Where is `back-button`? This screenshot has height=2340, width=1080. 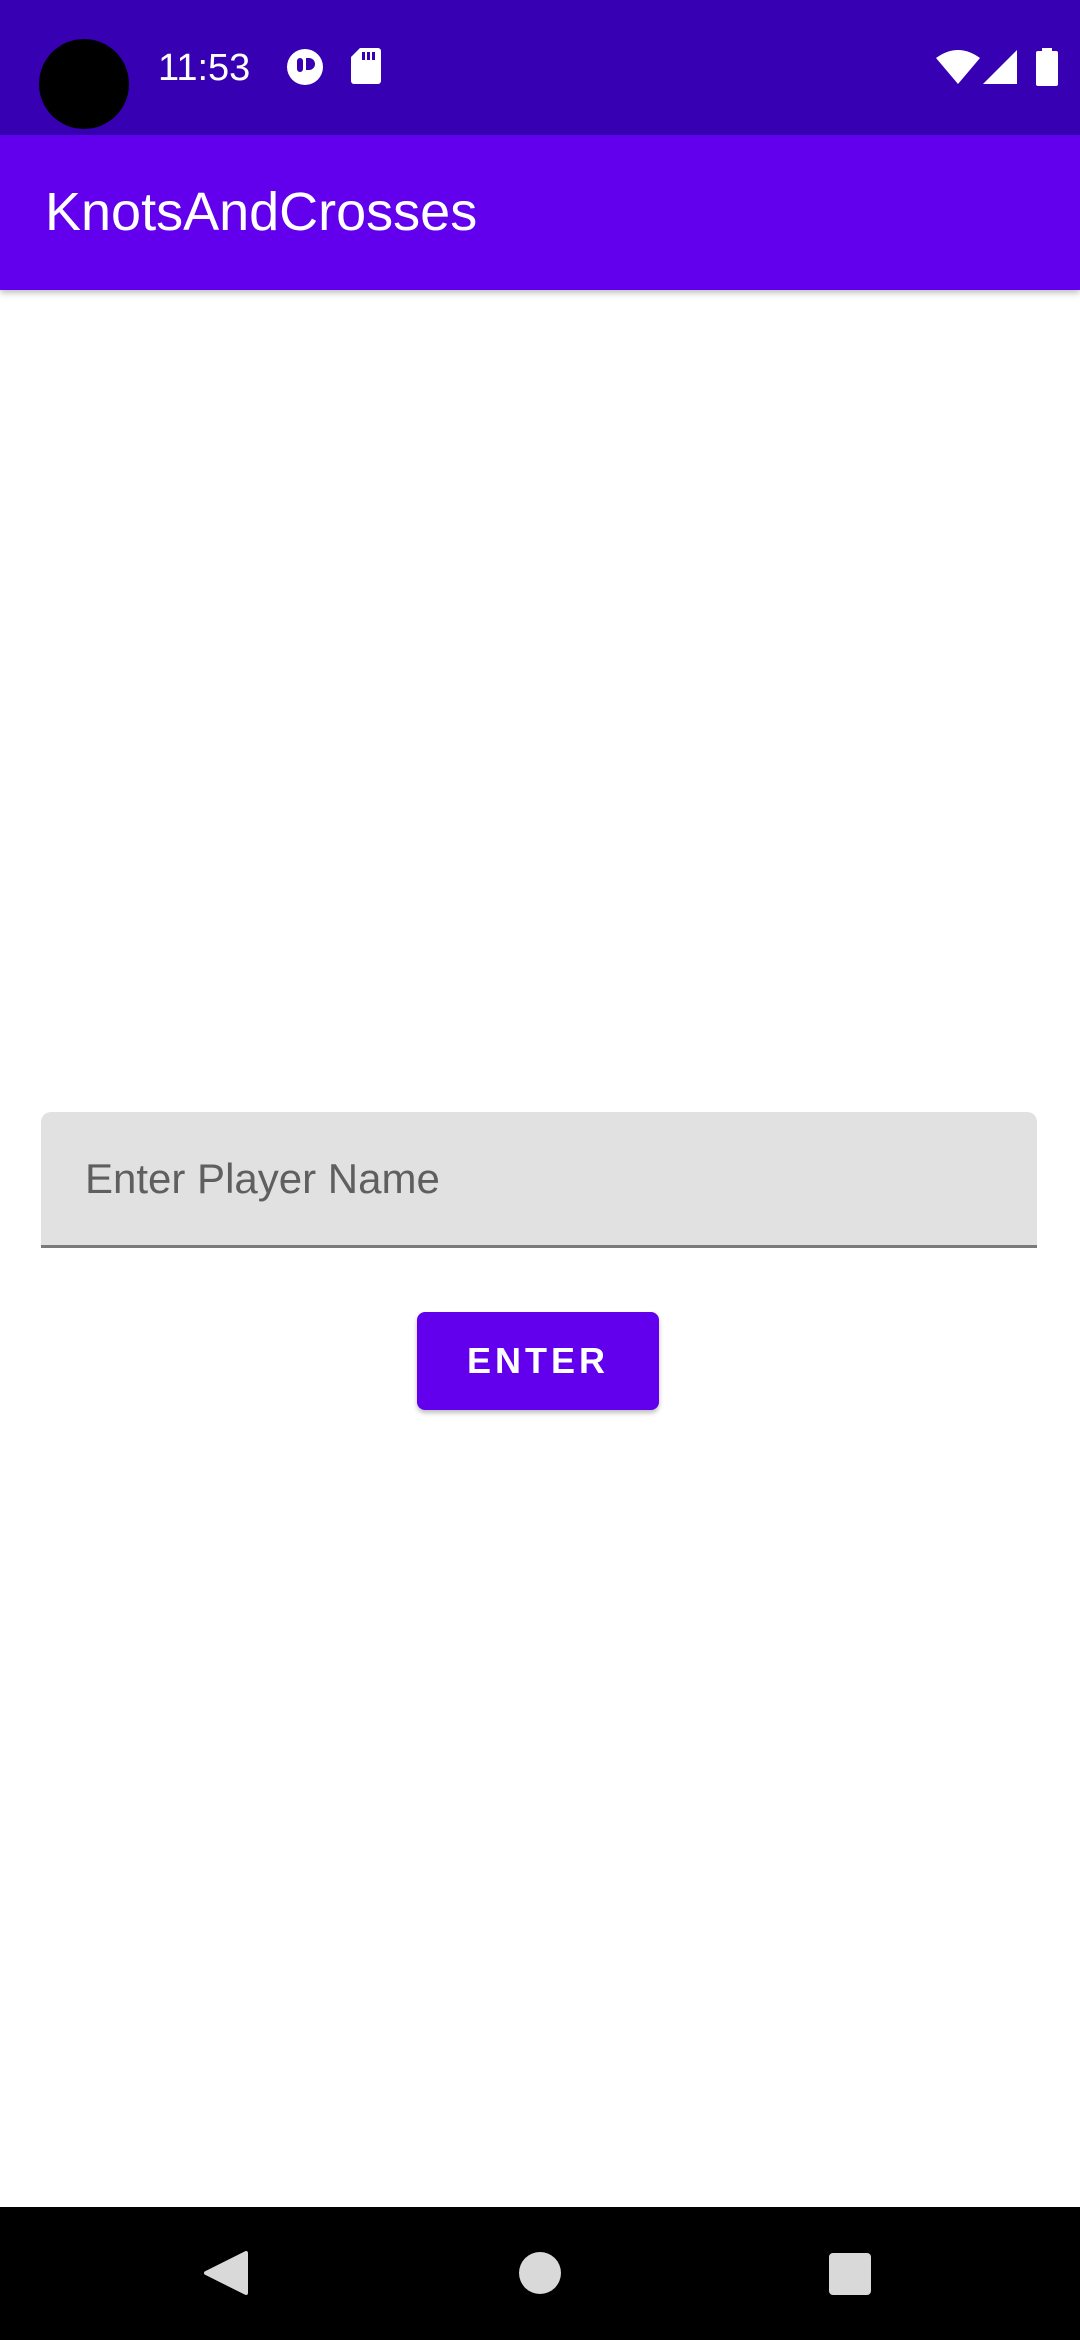 back-button is located at coordinates (226, 2273).